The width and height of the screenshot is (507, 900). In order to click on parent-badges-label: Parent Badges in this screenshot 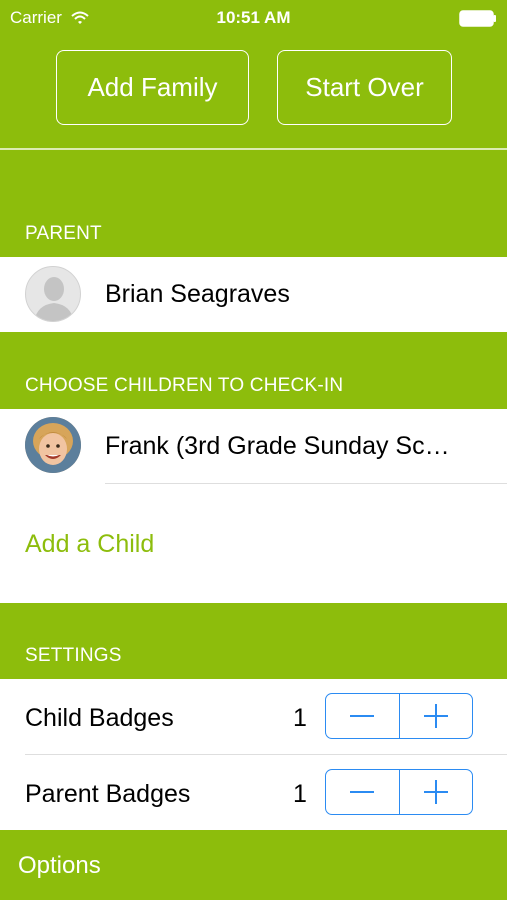, I will do `click(108, 794)`.